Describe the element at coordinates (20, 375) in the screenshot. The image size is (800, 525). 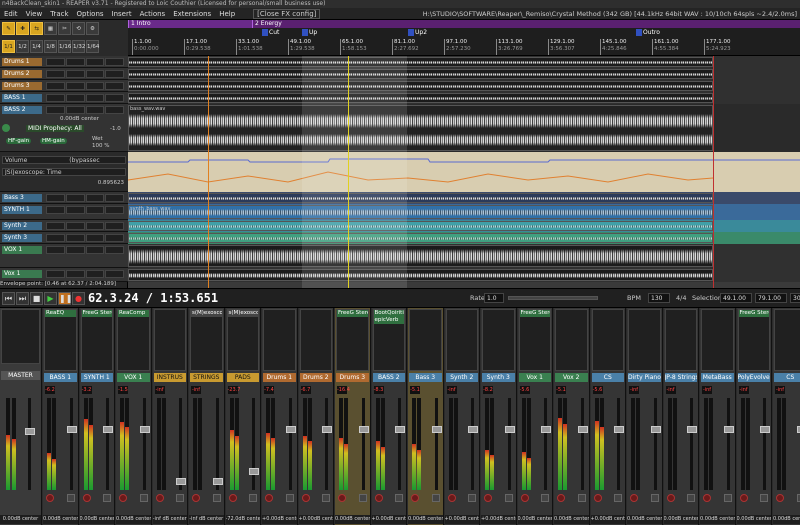
I see `master-name: MASTER` at that location.